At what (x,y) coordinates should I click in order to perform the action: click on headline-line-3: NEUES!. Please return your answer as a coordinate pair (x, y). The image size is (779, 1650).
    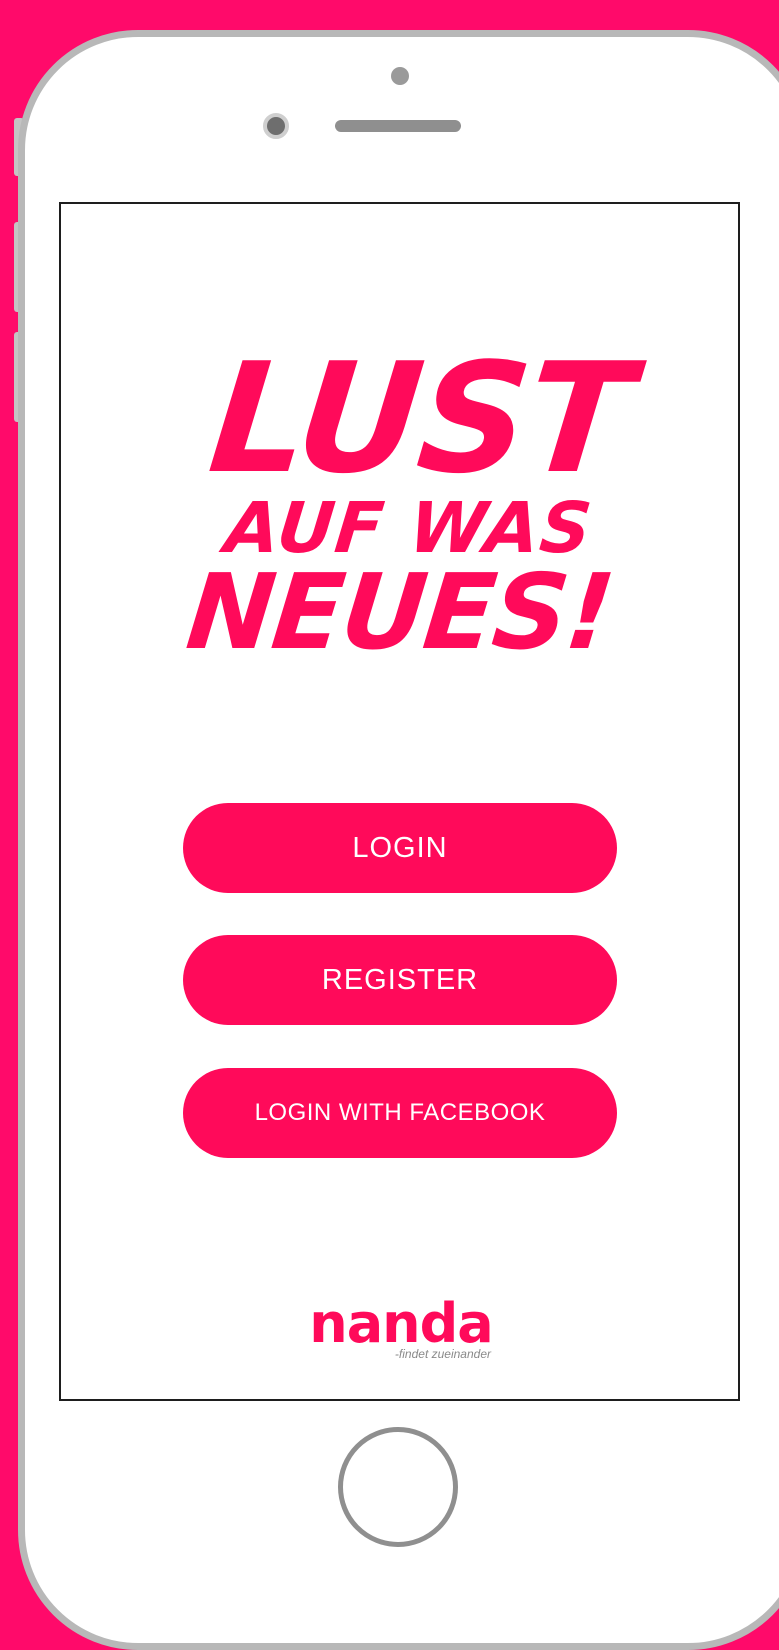
    Looking at the image, I should click on (400, 612).